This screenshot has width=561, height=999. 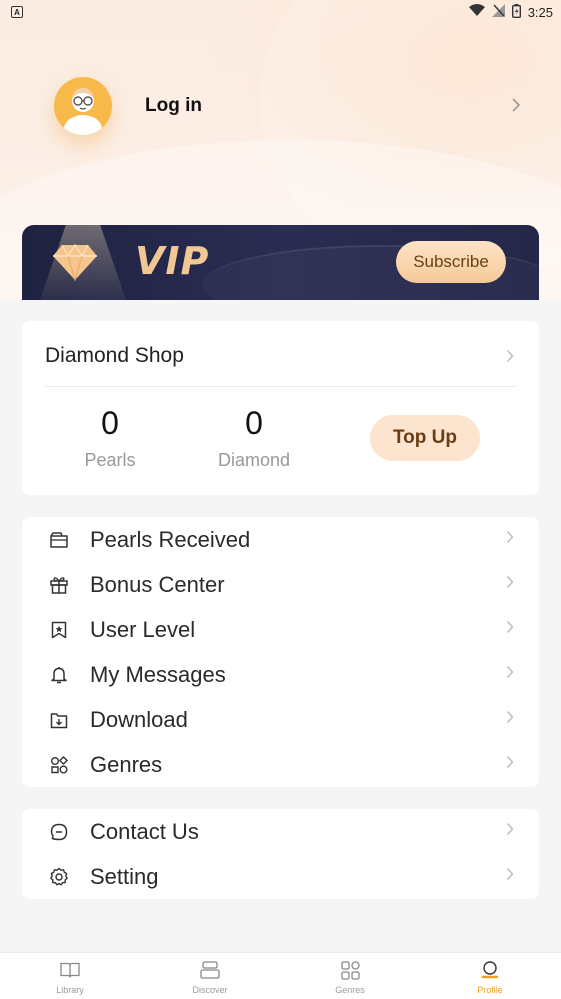 What do you see at coordinates (254, 423) in the screenshot?
I see `diamond-count: 0` at bounding box center [254, 423].